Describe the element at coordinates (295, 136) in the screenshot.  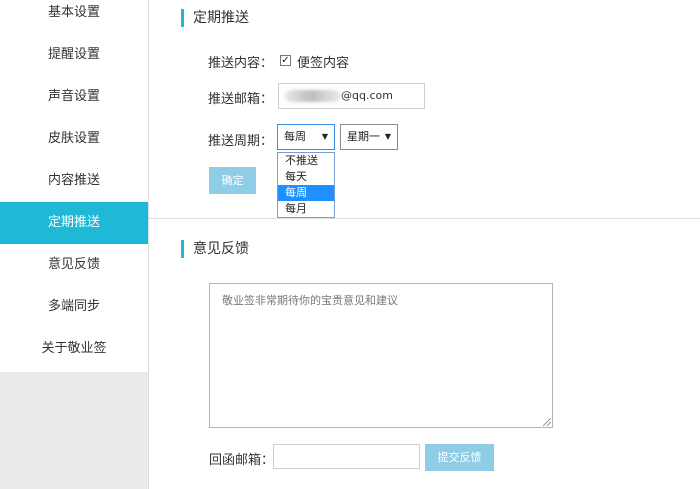
I see `push-period-select-value: 每周` at that location.